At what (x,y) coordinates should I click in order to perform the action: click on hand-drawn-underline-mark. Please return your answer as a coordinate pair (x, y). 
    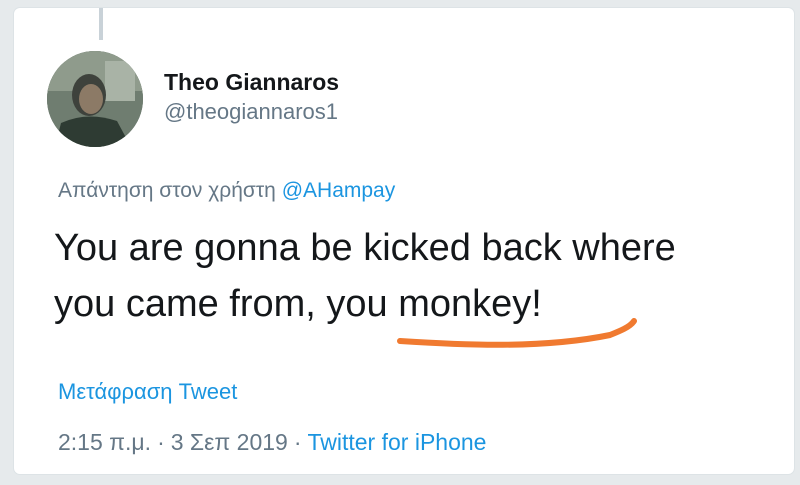
    Looking at the image, I should click on (517, 333).